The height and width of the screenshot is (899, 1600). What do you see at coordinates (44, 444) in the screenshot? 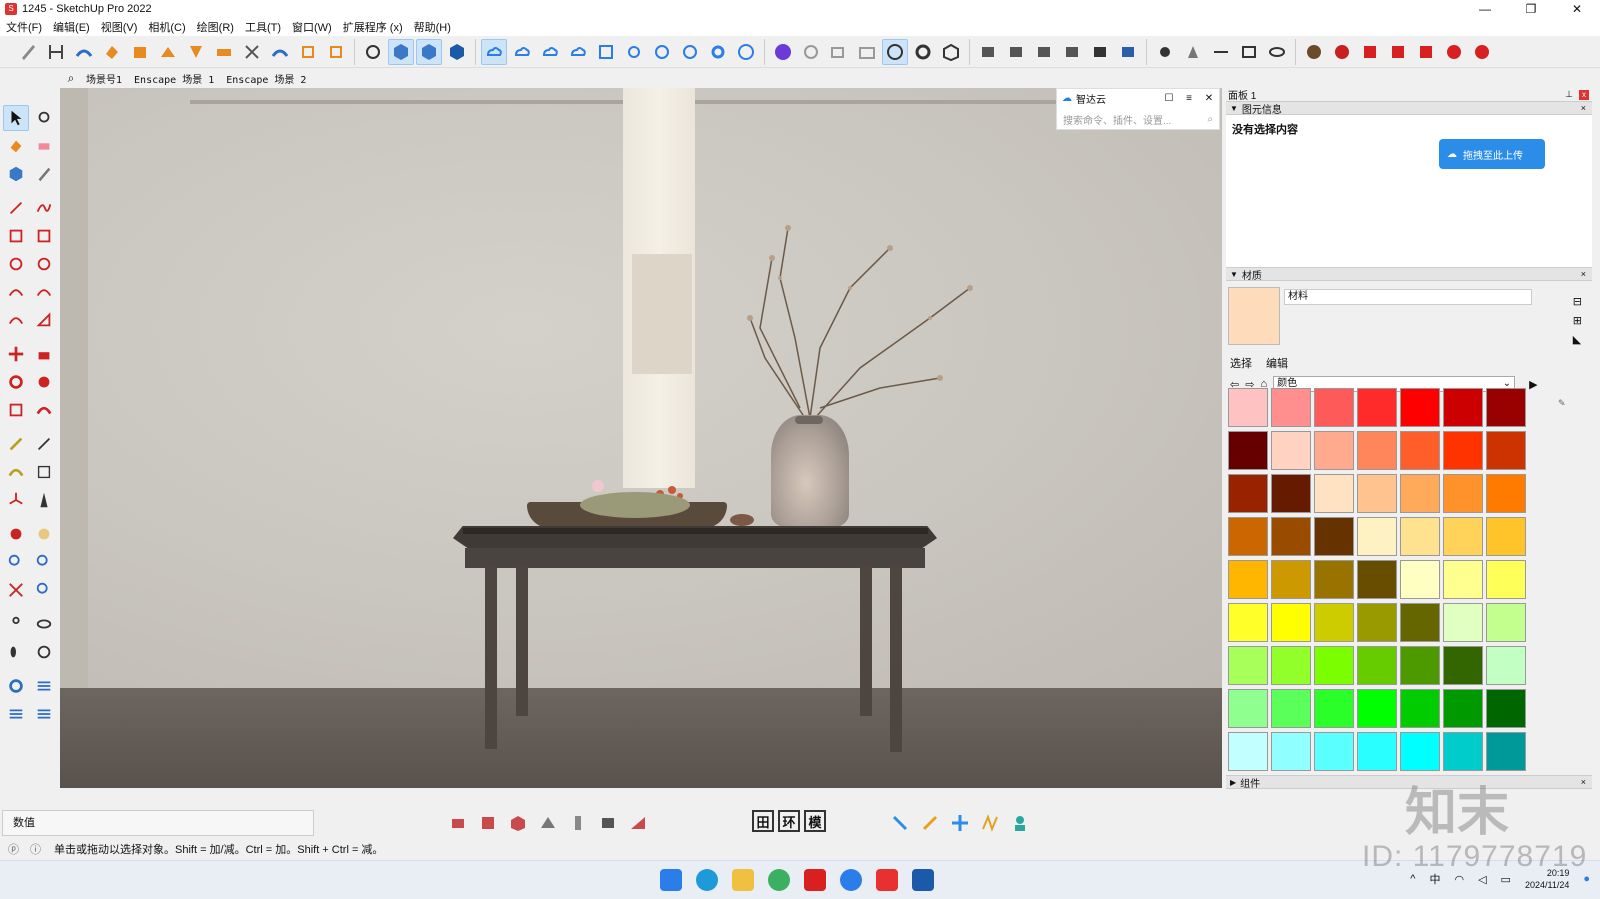
I see `dimension-tool-icon` at bounding box center [44, 444].